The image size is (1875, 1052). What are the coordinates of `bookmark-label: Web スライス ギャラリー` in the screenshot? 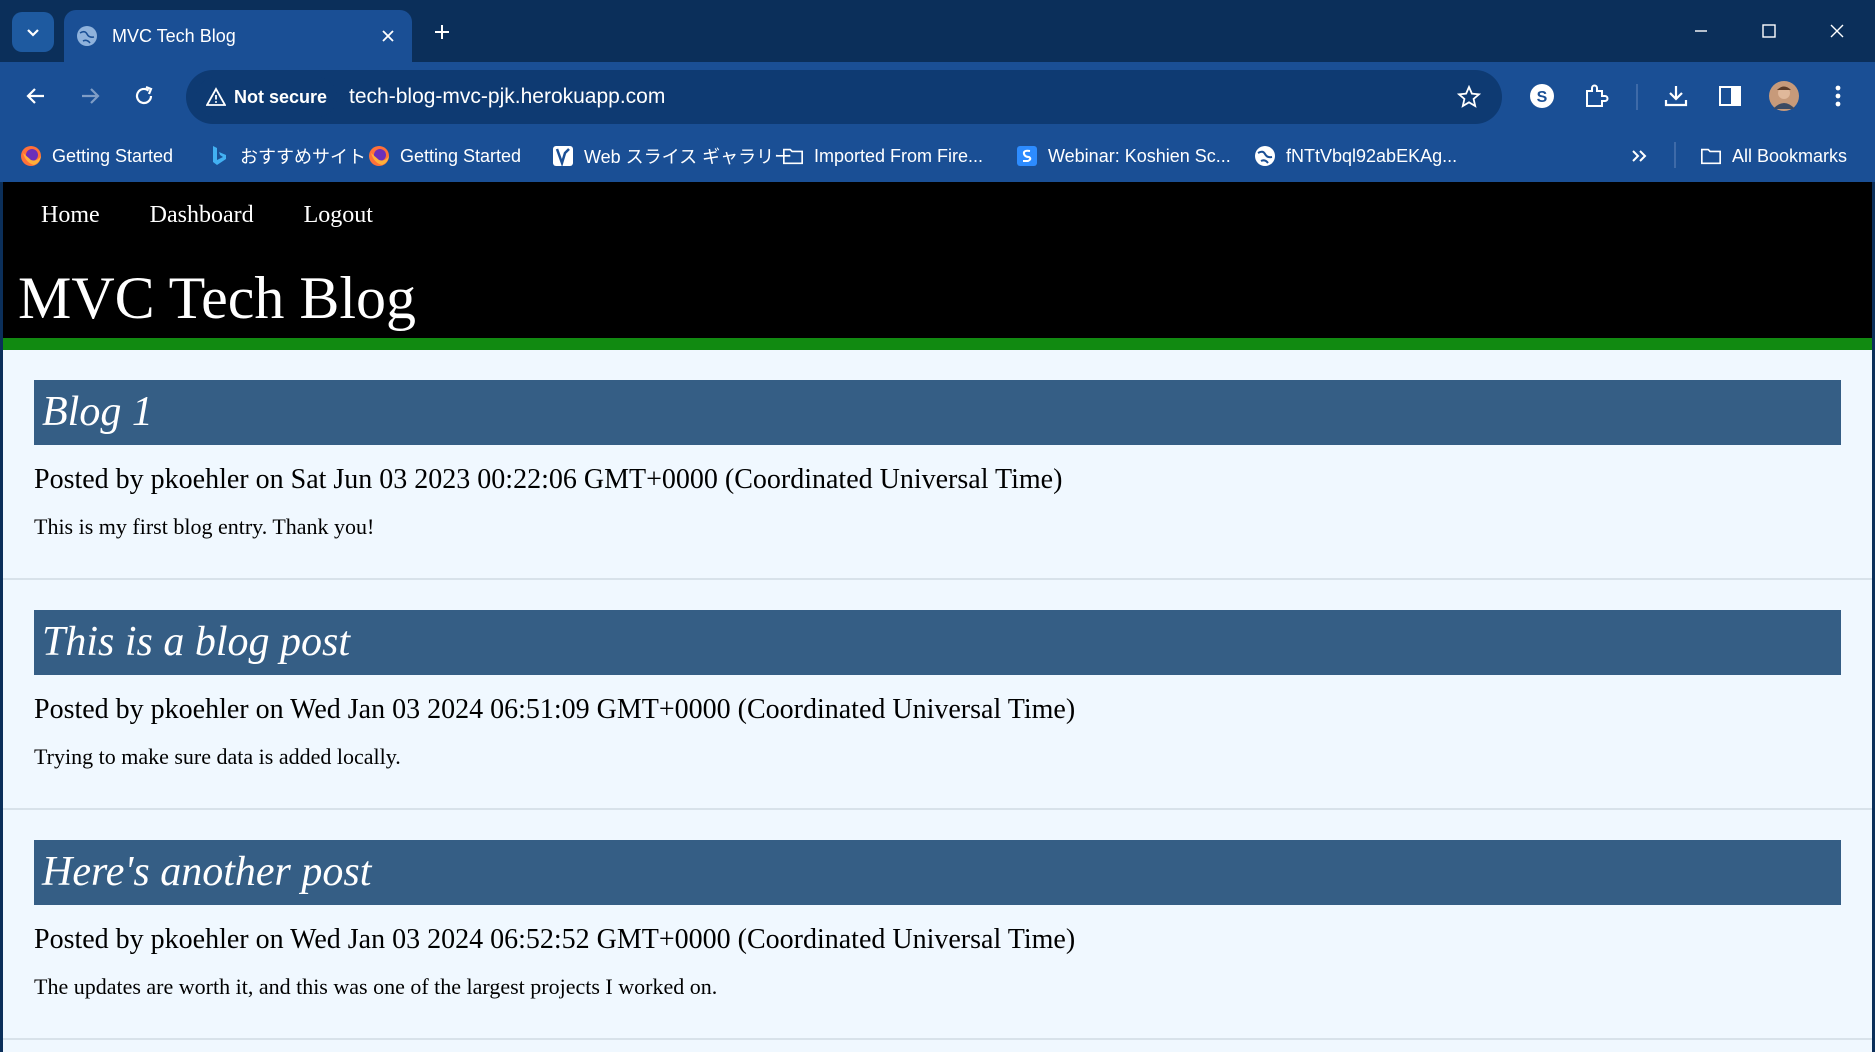 It's located at (688, 157).